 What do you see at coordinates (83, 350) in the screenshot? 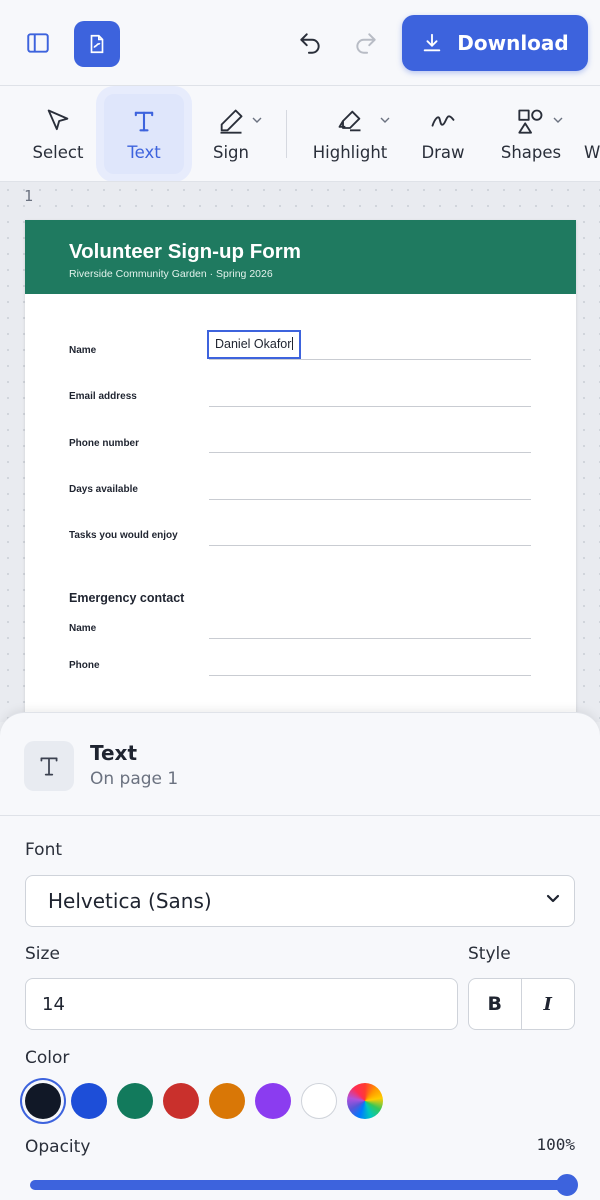
I see `field-label-name: Name` at bounding box center [83, 350].